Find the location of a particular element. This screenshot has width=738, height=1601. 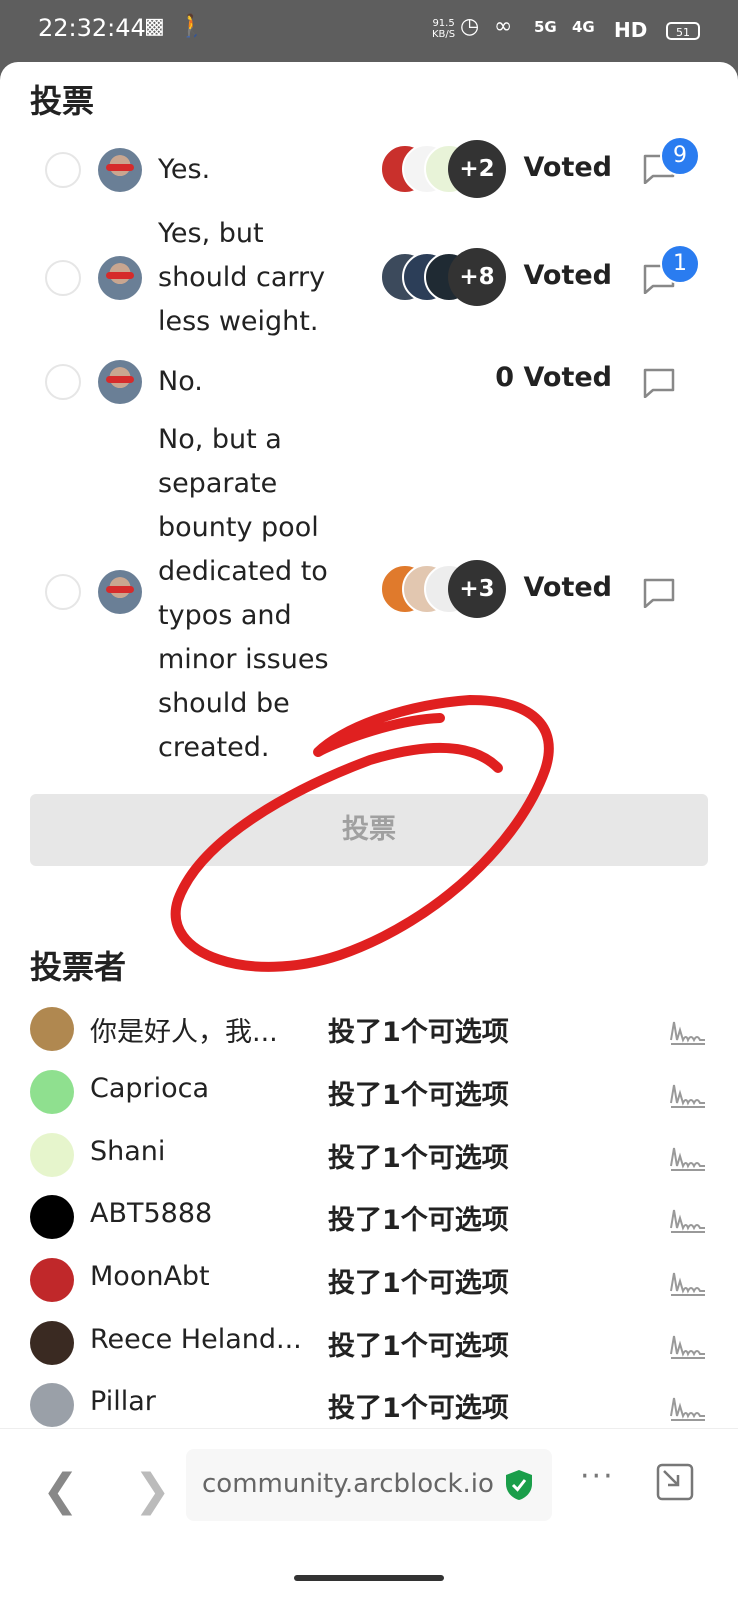

status-bar: 22:32:44 ▩ 🚶 91.5 KB/S ◷ ∞ 5G 4G HD 51 is located at coordinates (369, 33).